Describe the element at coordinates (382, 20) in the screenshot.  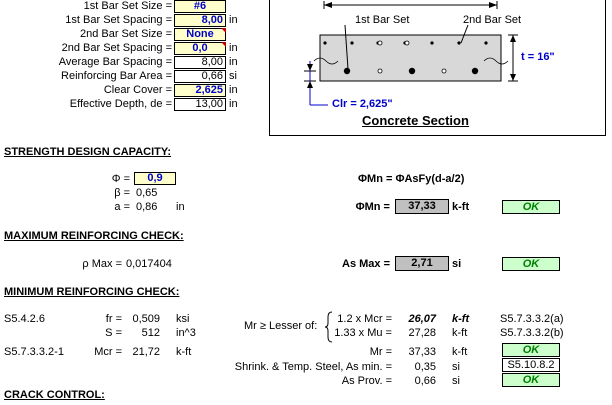
I see `label-1st-bar-set: 1st Bar Set` at that location.